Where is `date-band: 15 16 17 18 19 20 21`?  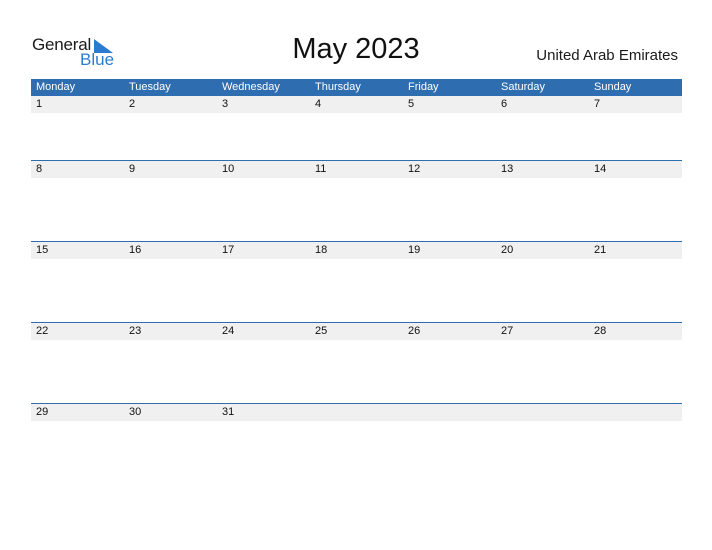
date-band: 15 16 17 18 19 20 21 is located at coordinates (356, 250).